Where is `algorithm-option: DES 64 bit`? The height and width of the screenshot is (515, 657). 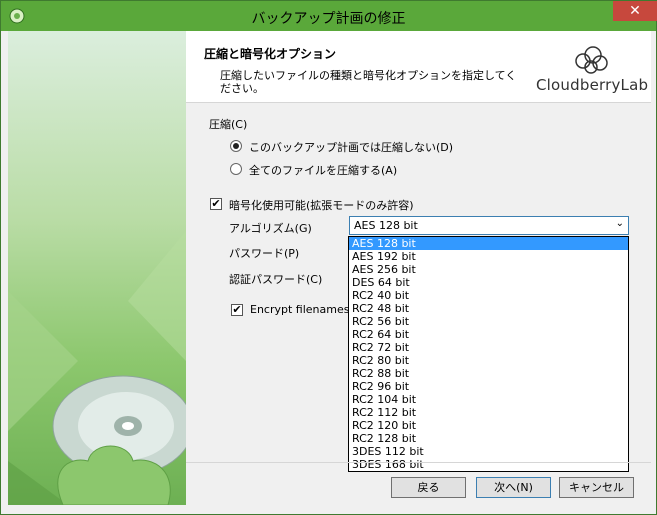
algorithm-option: DES 64 bit is located at coordinates (488, 282).